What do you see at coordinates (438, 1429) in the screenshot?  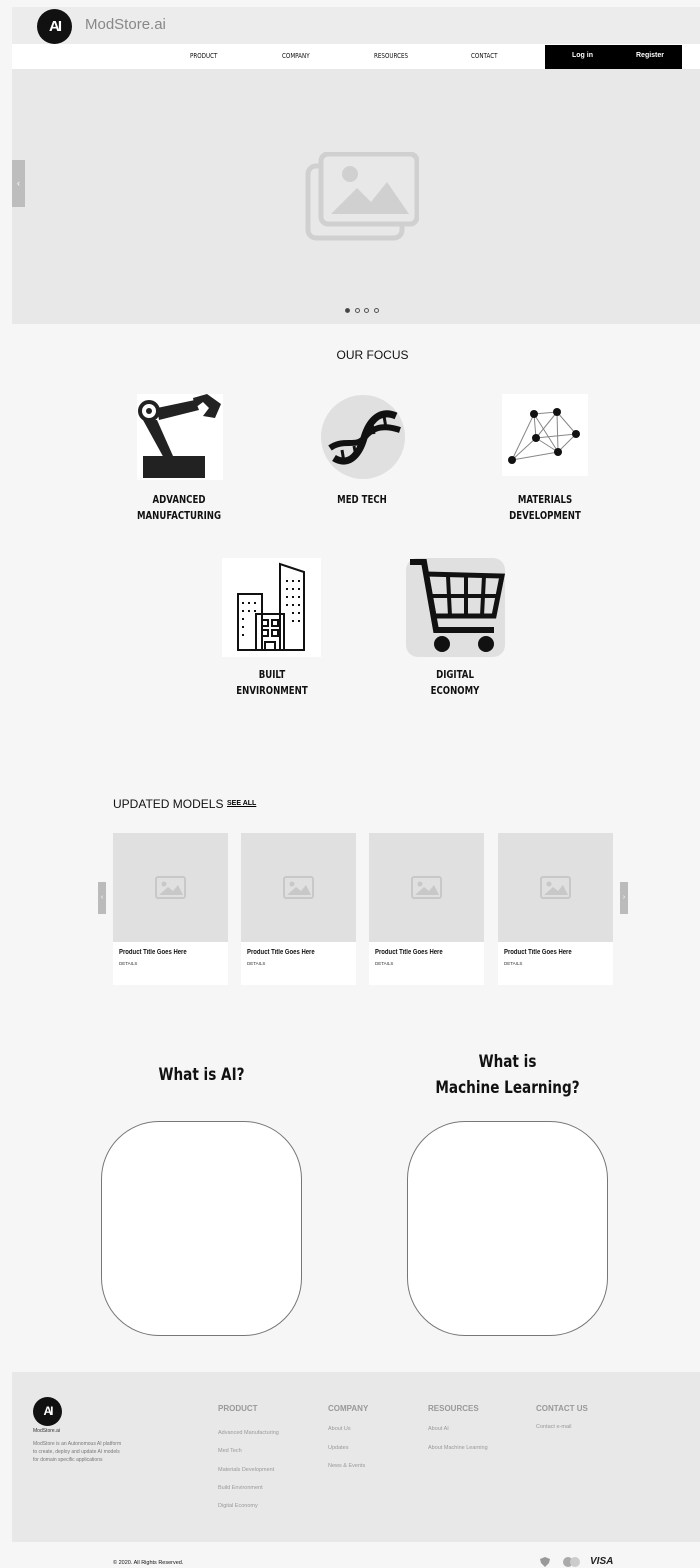 I see `footer-link: About AI` at bounding box center [438, 1429].